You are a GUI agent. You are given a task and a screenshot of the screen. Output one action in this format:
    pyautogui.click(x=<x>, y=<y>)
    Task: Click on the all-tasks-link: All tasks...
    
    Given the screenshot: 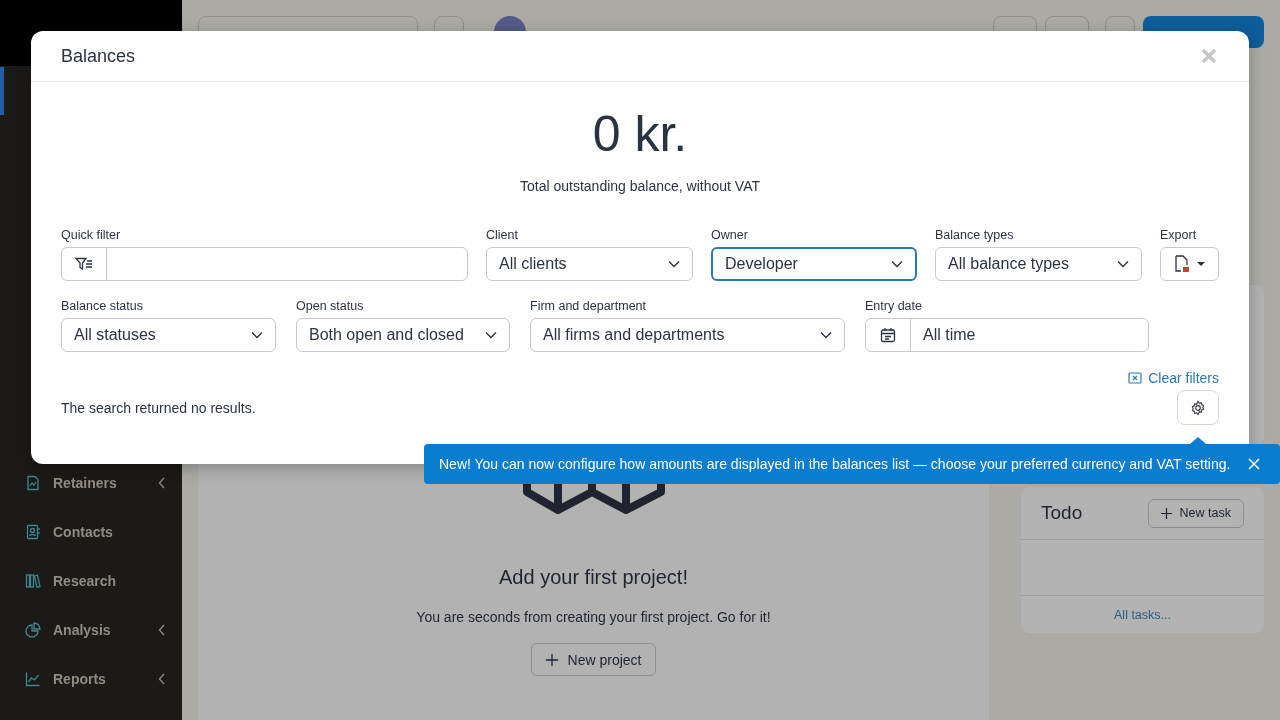 What is the action you would take?
    pyautogui.click(x=1142, y=614)
    